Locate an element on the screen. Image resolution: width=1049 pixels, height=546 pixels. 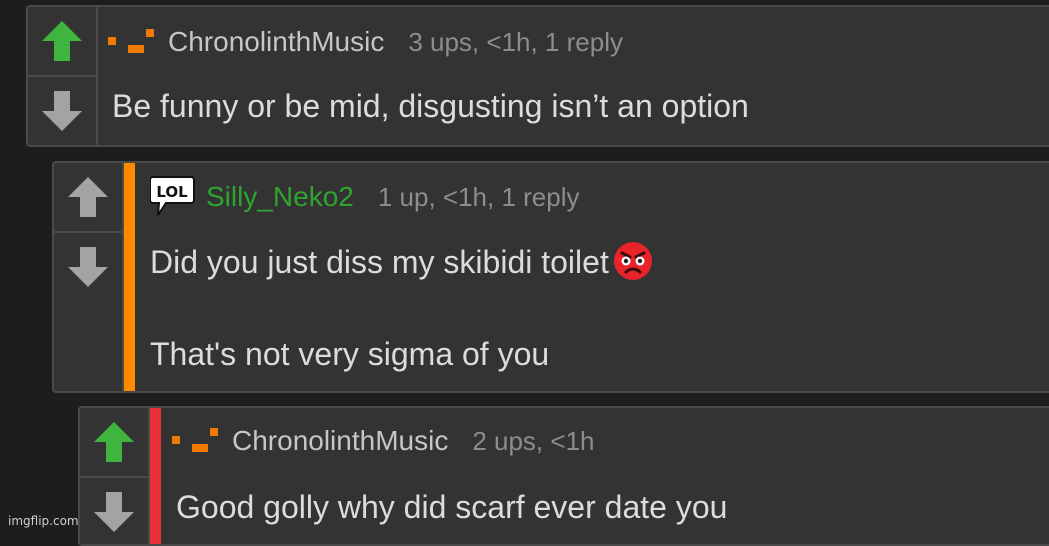
username-link: Silly_Neko2 is located at coordinates (280, 197).